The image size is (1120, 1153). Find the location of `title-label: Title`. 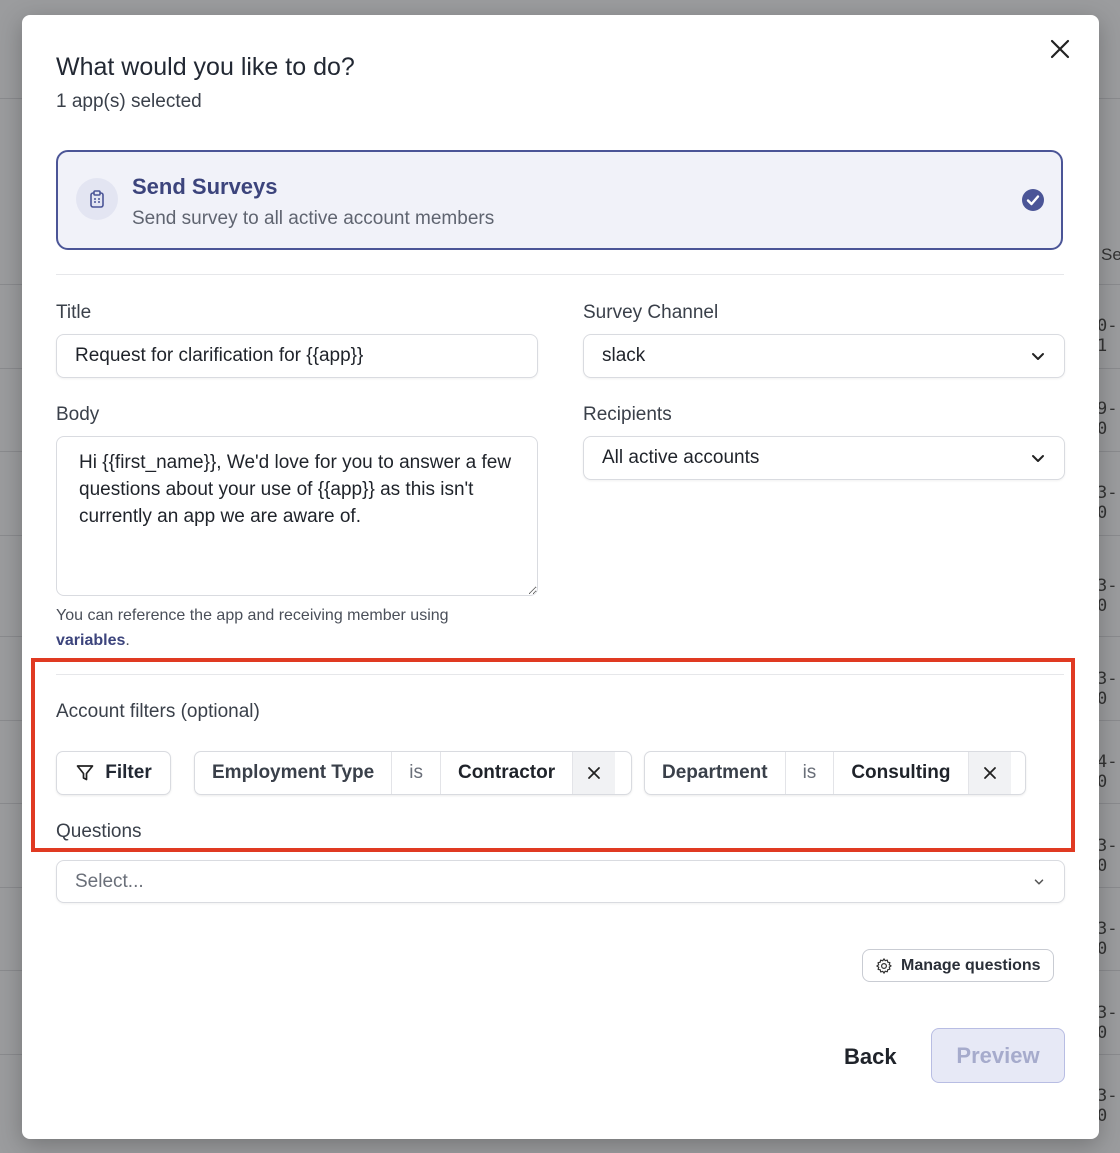

title-label: Title is located at coordinates (74, 312).